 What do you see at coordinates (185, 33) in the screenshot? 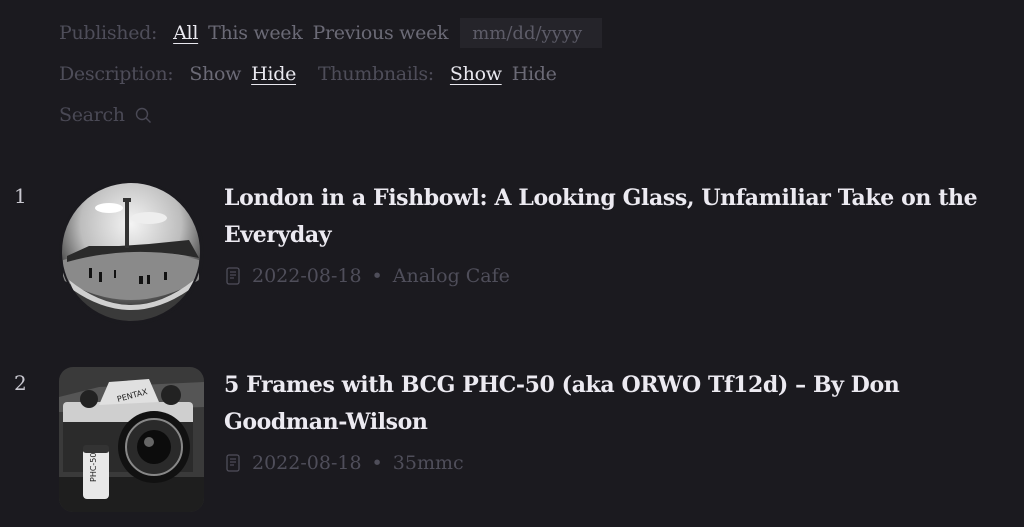
I see `published-all-option: All` at bounding box center [185, 33].